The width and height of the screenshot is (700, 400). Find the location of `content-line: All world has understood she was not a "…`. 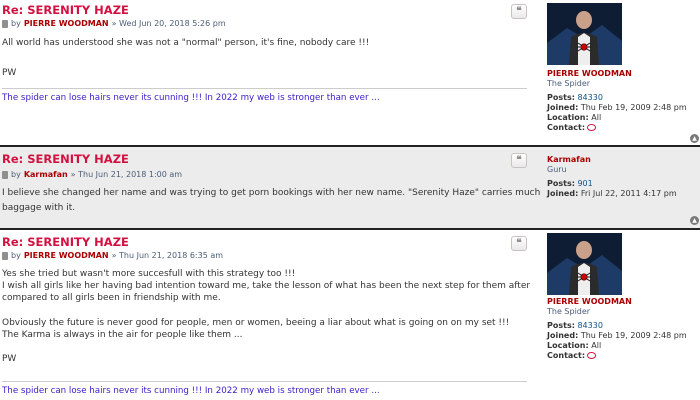

content-line: All world has understood she was not a "… is located at coordinates (186, 43).